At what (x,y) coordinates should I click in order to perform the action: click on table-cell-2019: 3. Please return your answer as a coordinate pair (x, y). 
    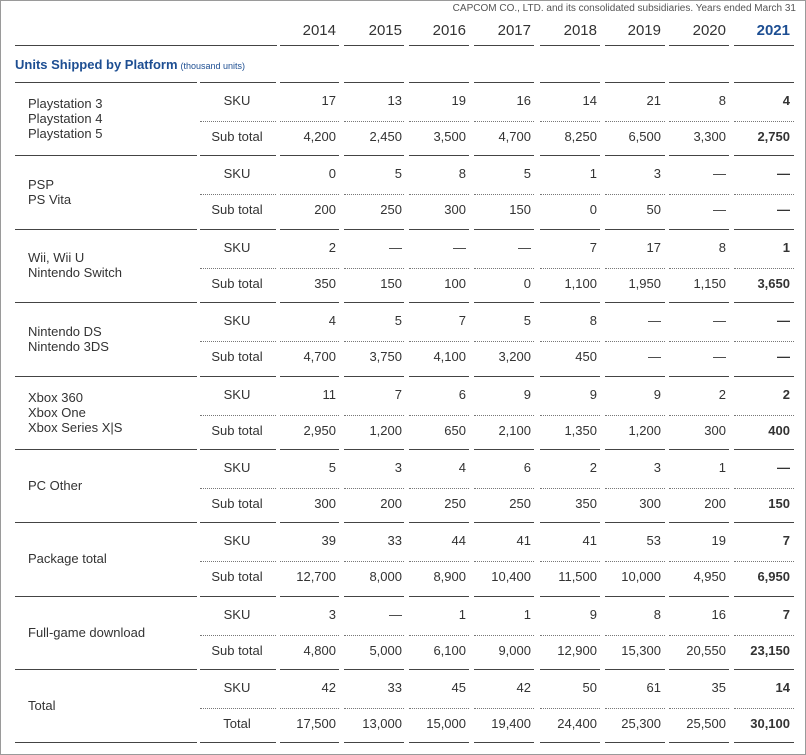
    Looking at the image, I should click on (657, 467).